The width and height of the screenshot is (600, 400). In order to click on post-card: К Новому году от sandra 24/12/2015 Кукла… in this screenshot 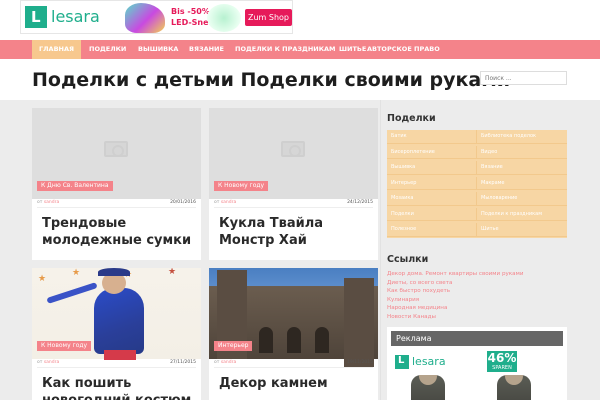, I will do `click(293, 184)`.